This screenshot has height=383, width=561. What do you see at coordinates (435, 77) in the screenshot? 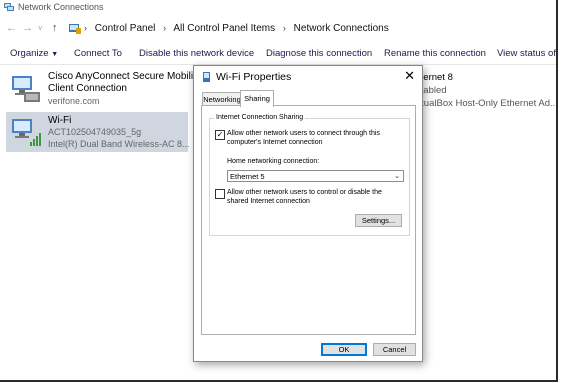
I see `connection-ethernet8-name: hernet 8` at bounding box center [435, 77].